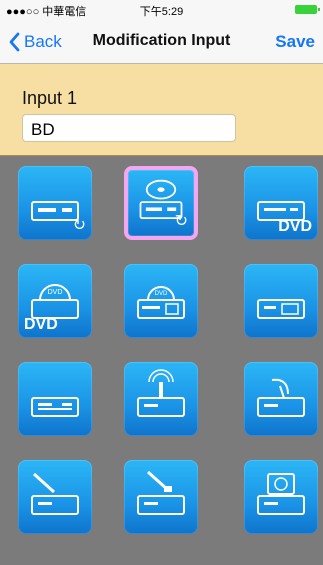 Image resolution: width=323 pixels, height=565 pixels. Describe the element at coordinates (307, 9) in the screenshot. I see `battery-icon` at that location.